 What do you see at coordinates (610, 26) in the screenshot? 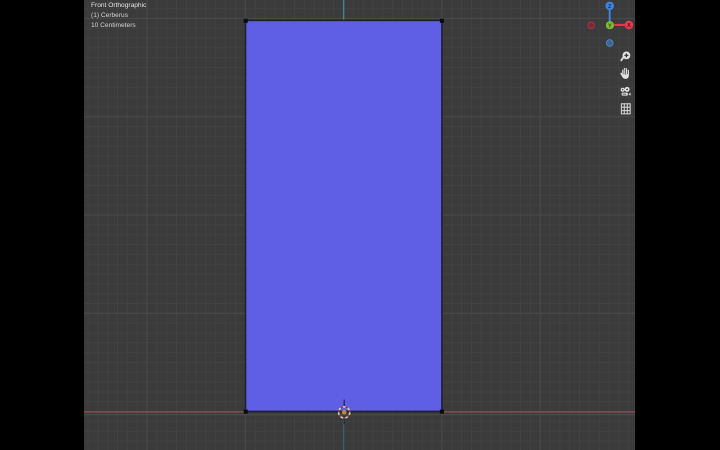
I see `svg-text: Y` at bounding box center [610, 26].